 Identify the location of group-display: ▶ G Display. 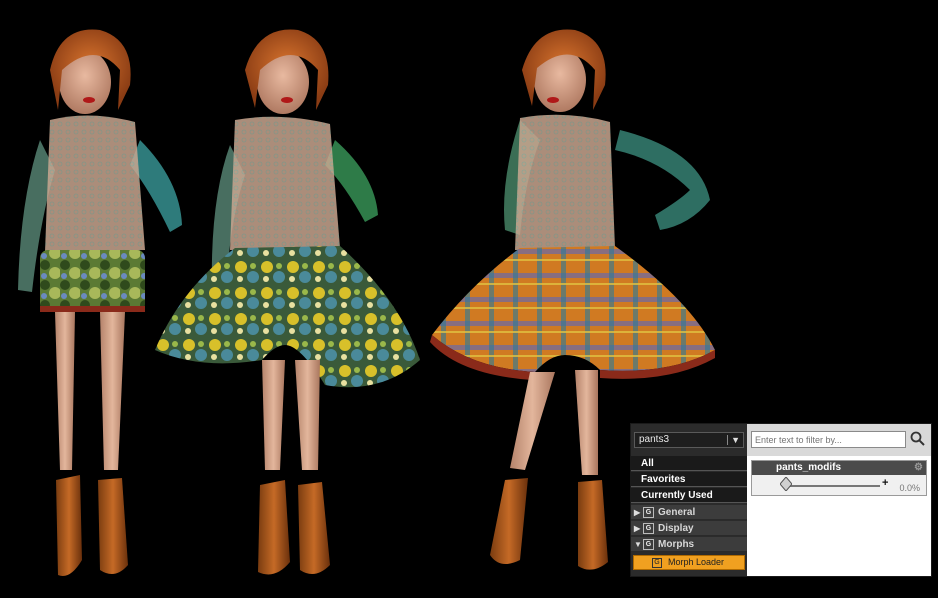
(689, 528).